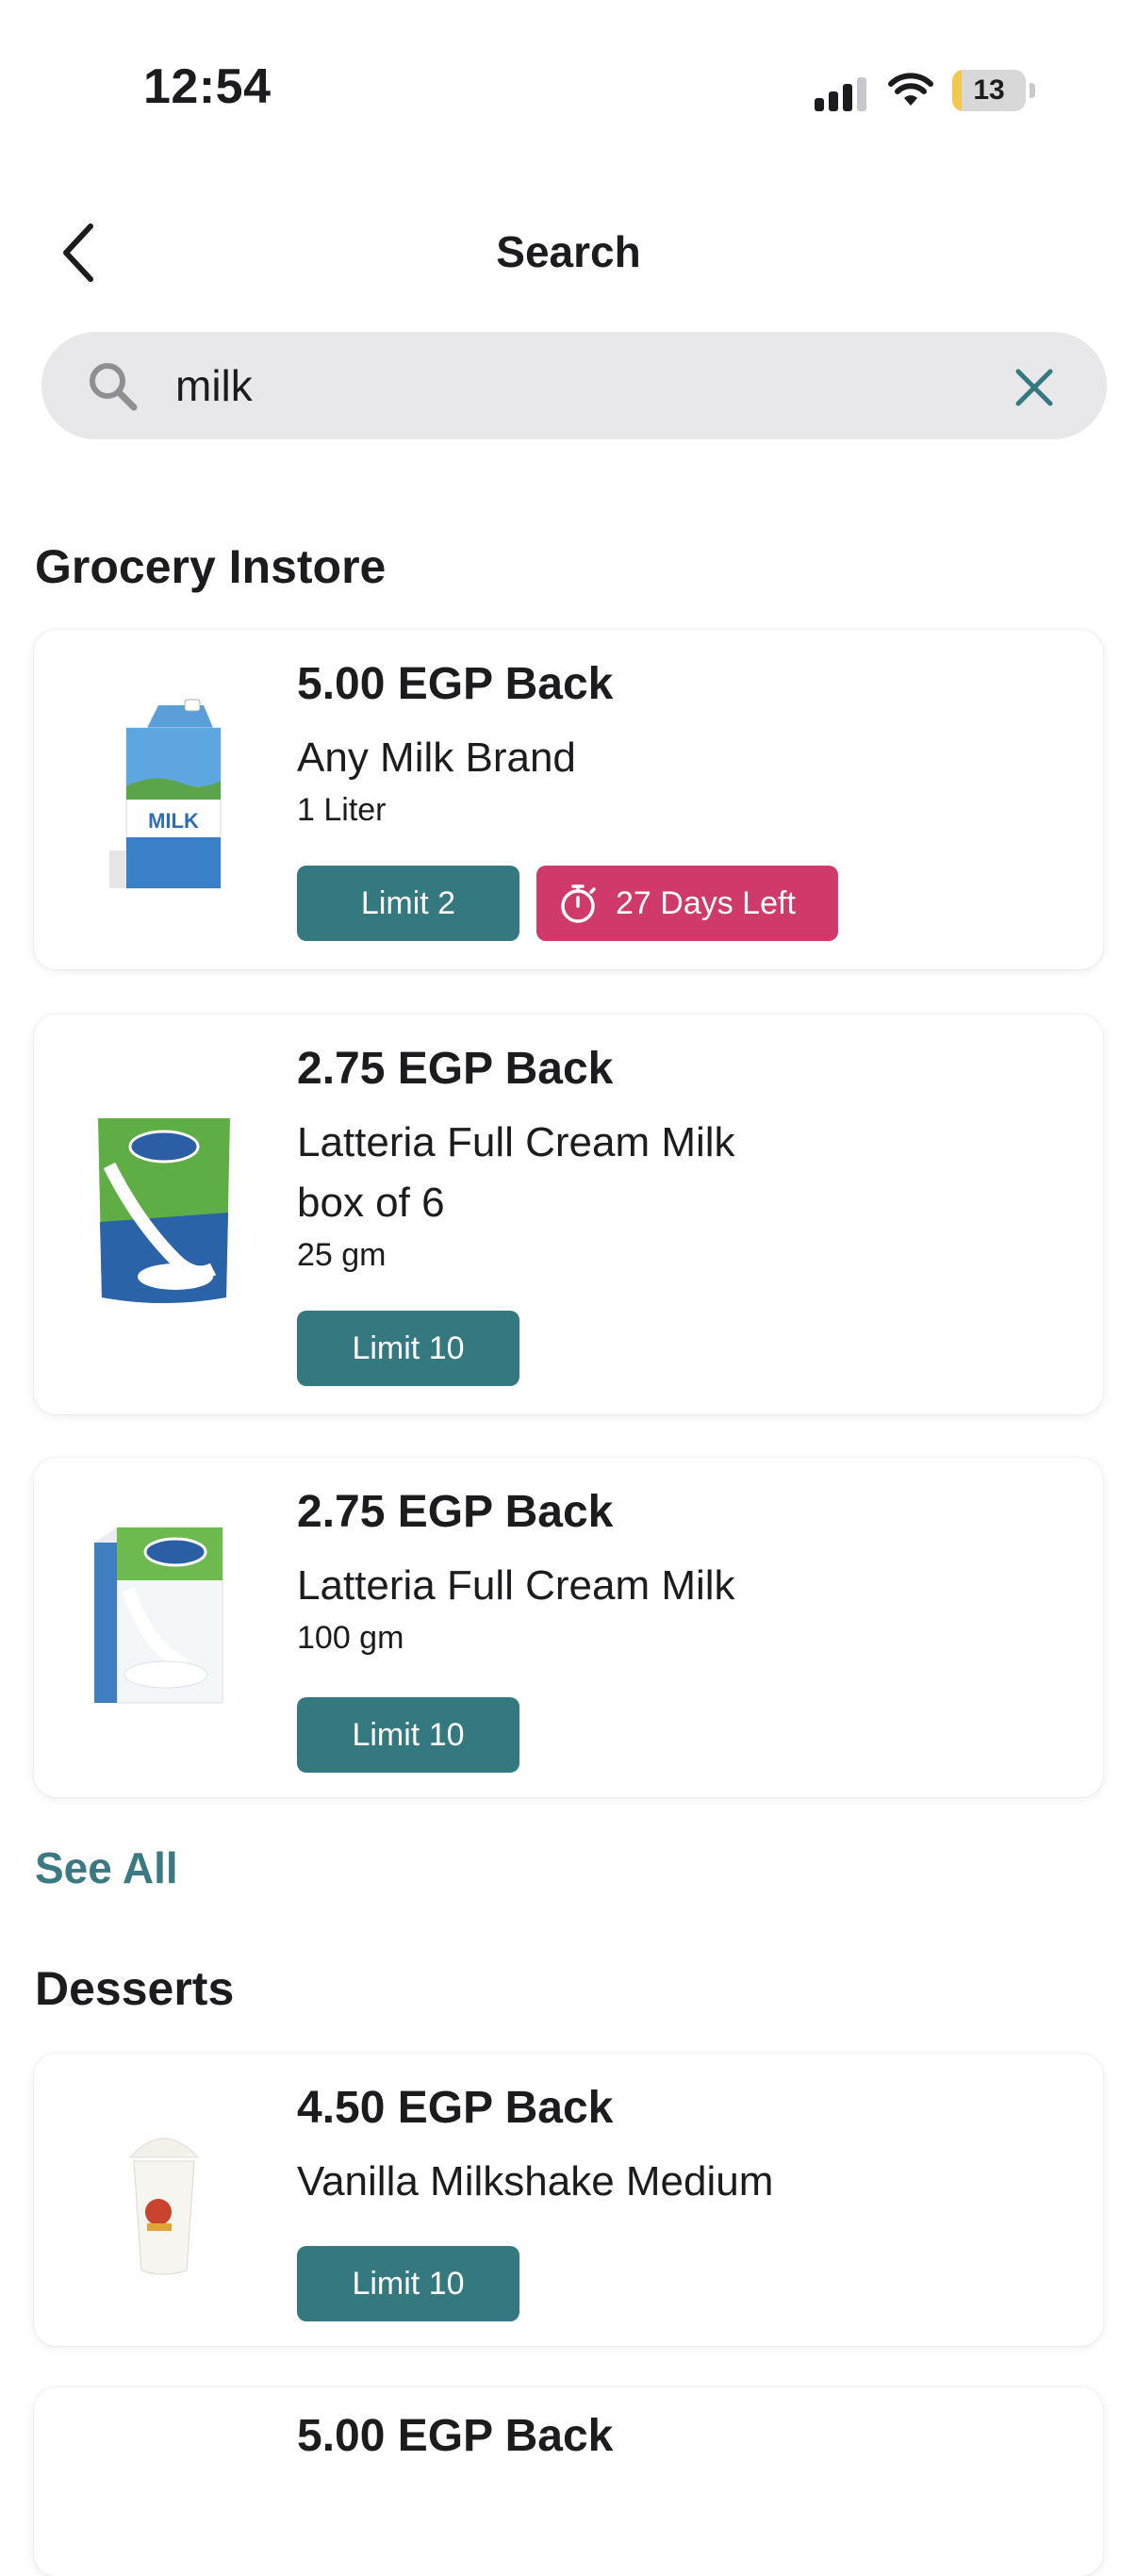 Image resolution: width=1137 pixels, height=2576 pixels. What do you see at coordinates (211, 566) in the screenshot?
I see `section-title-grocery-instore: Grocery Instore` at bounding box center [211, 566].